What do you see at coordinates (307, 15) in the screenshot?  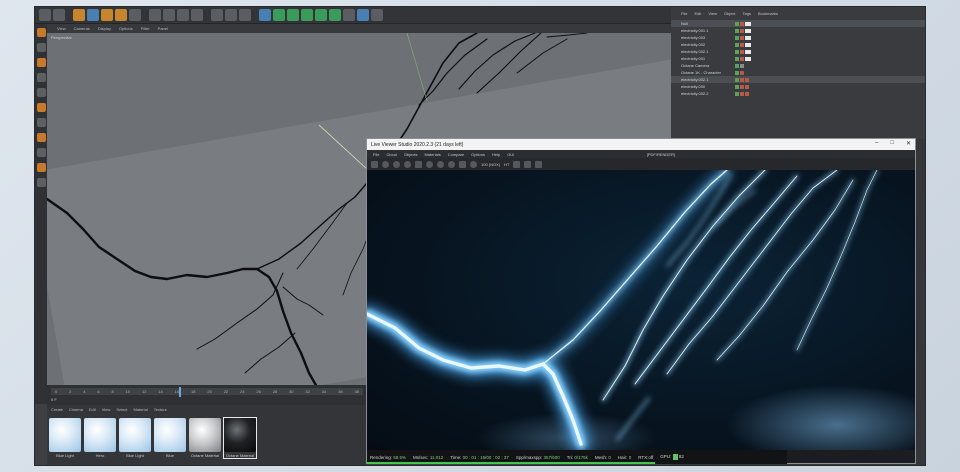 I see `generator-icon` at bounding box center [307, 15].